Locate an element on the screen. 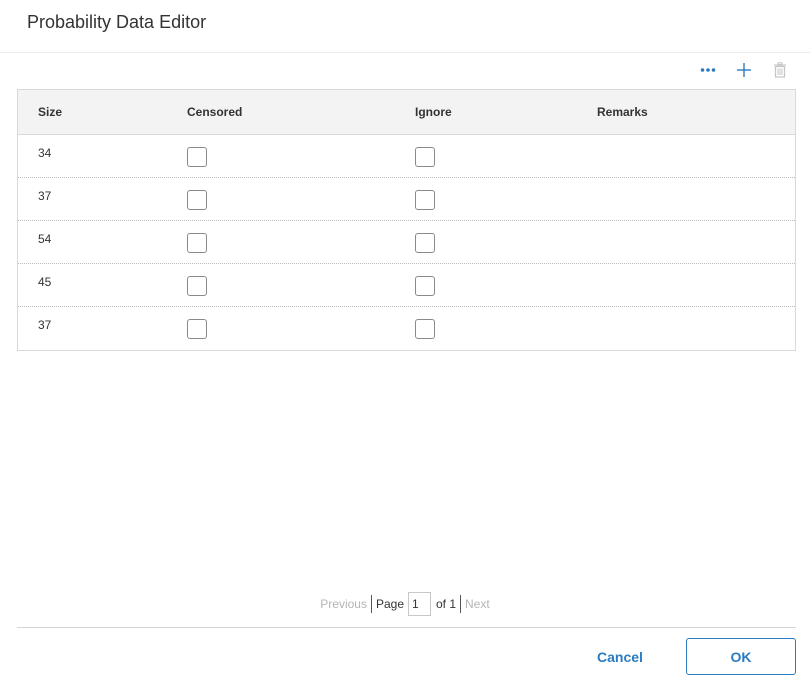  table-row: 45 is located at coordinates (406, 285).